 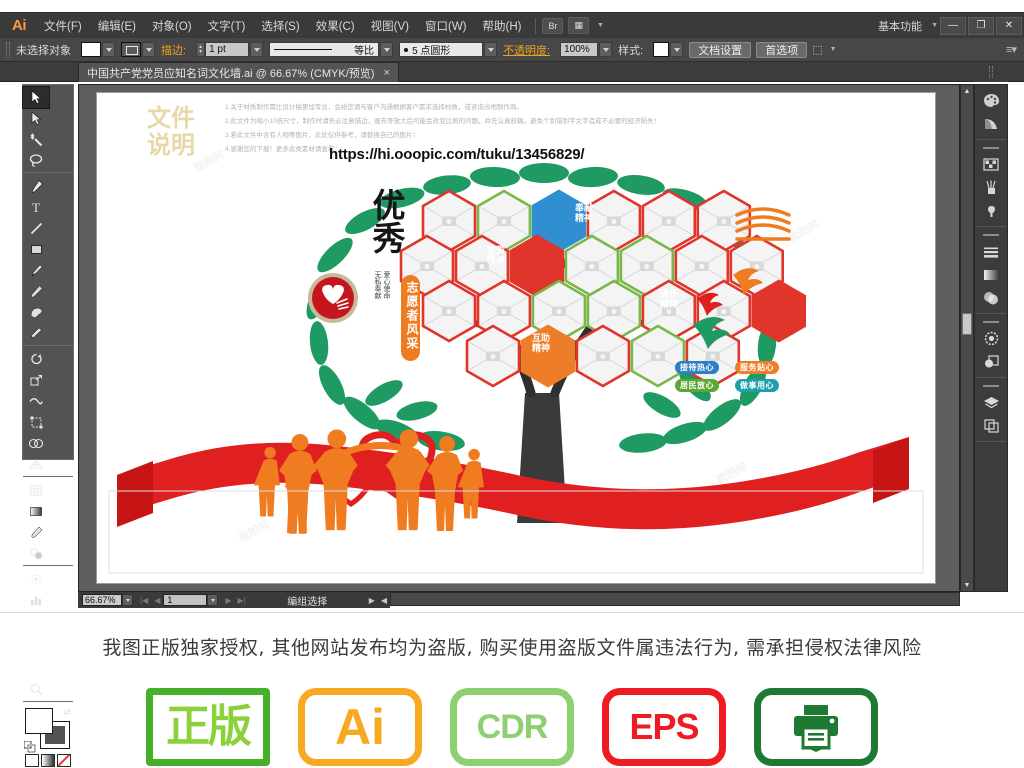 I want to click on scroll-down-icon: ▼, so click(x=967, y=585).